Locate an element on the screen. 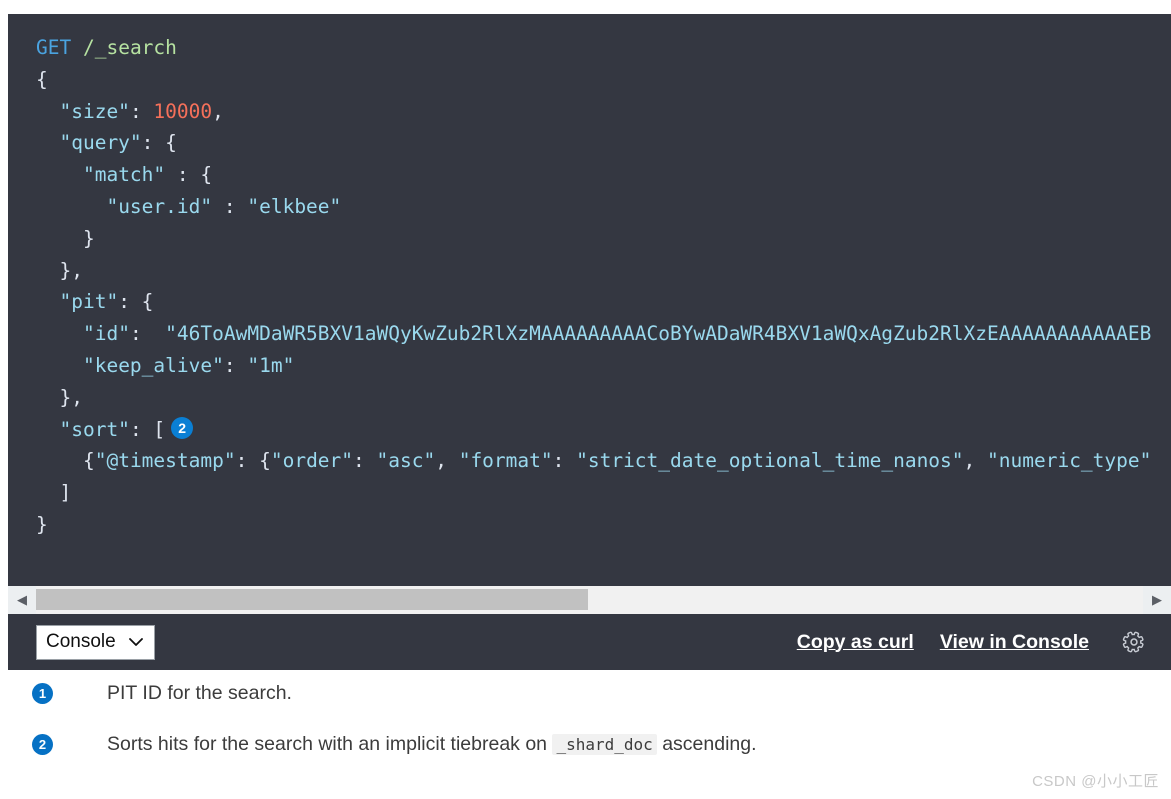 The image size is (1171, 799). code-token-key: "order" is located at coordinates (312, 461).